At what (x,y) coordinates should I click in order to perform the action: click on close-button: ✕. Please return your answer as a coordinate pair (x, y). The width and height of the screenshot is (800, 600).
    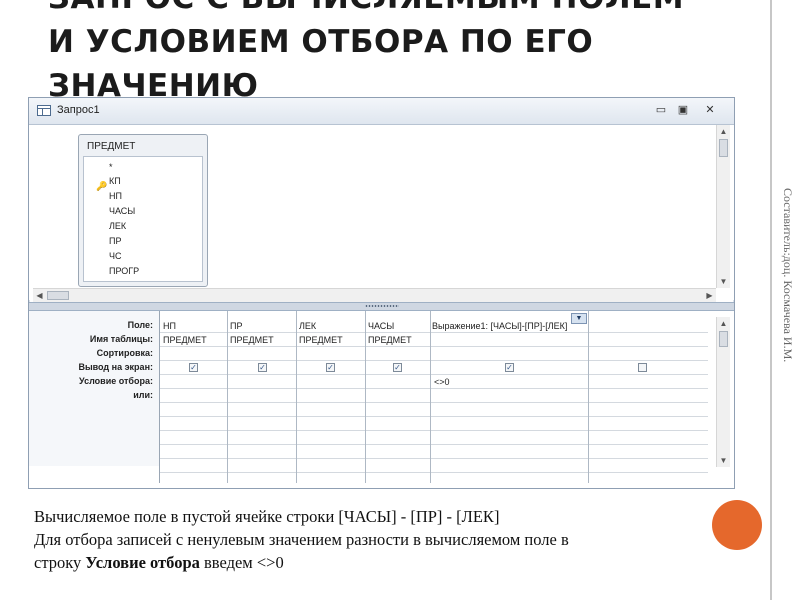
    Looking at the image, I should click on (710, 110).